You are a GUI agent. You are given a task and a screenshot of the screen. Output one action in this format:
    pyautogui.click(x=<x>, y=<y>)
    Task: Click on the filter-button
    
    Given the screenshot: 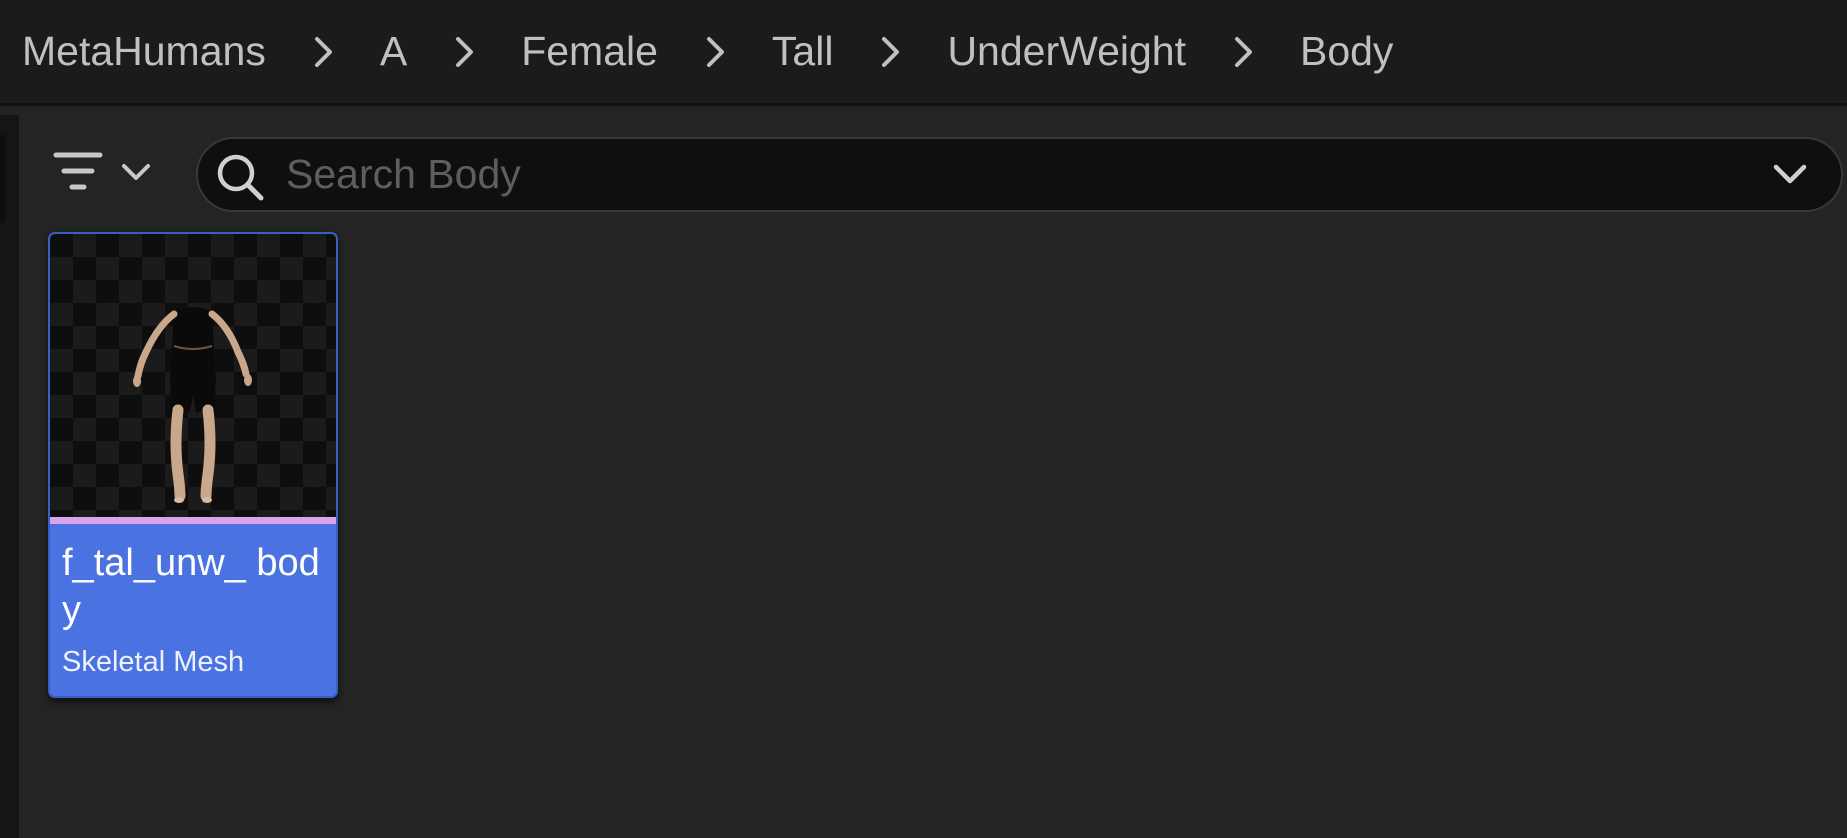 What is the action you would take?
    pyautogui.click(x=111, y=172)
    